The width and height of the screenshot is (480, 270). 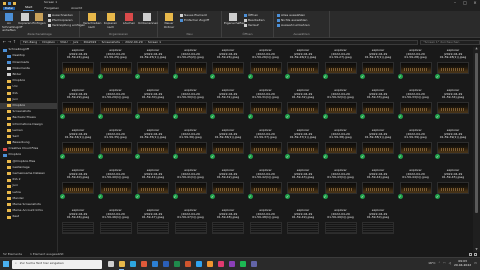 I want to click on copy-button: Kopieren, so click(x=25, y=19).